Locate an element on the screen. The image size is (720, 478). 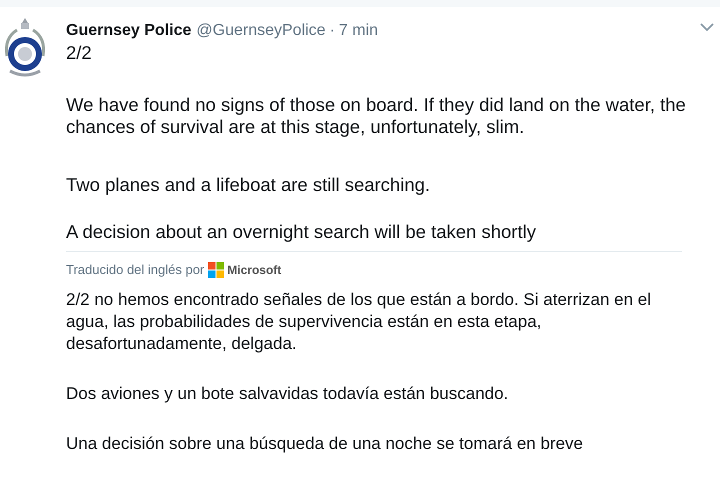
windows-logo-icon is located at coordinates (216, 270).